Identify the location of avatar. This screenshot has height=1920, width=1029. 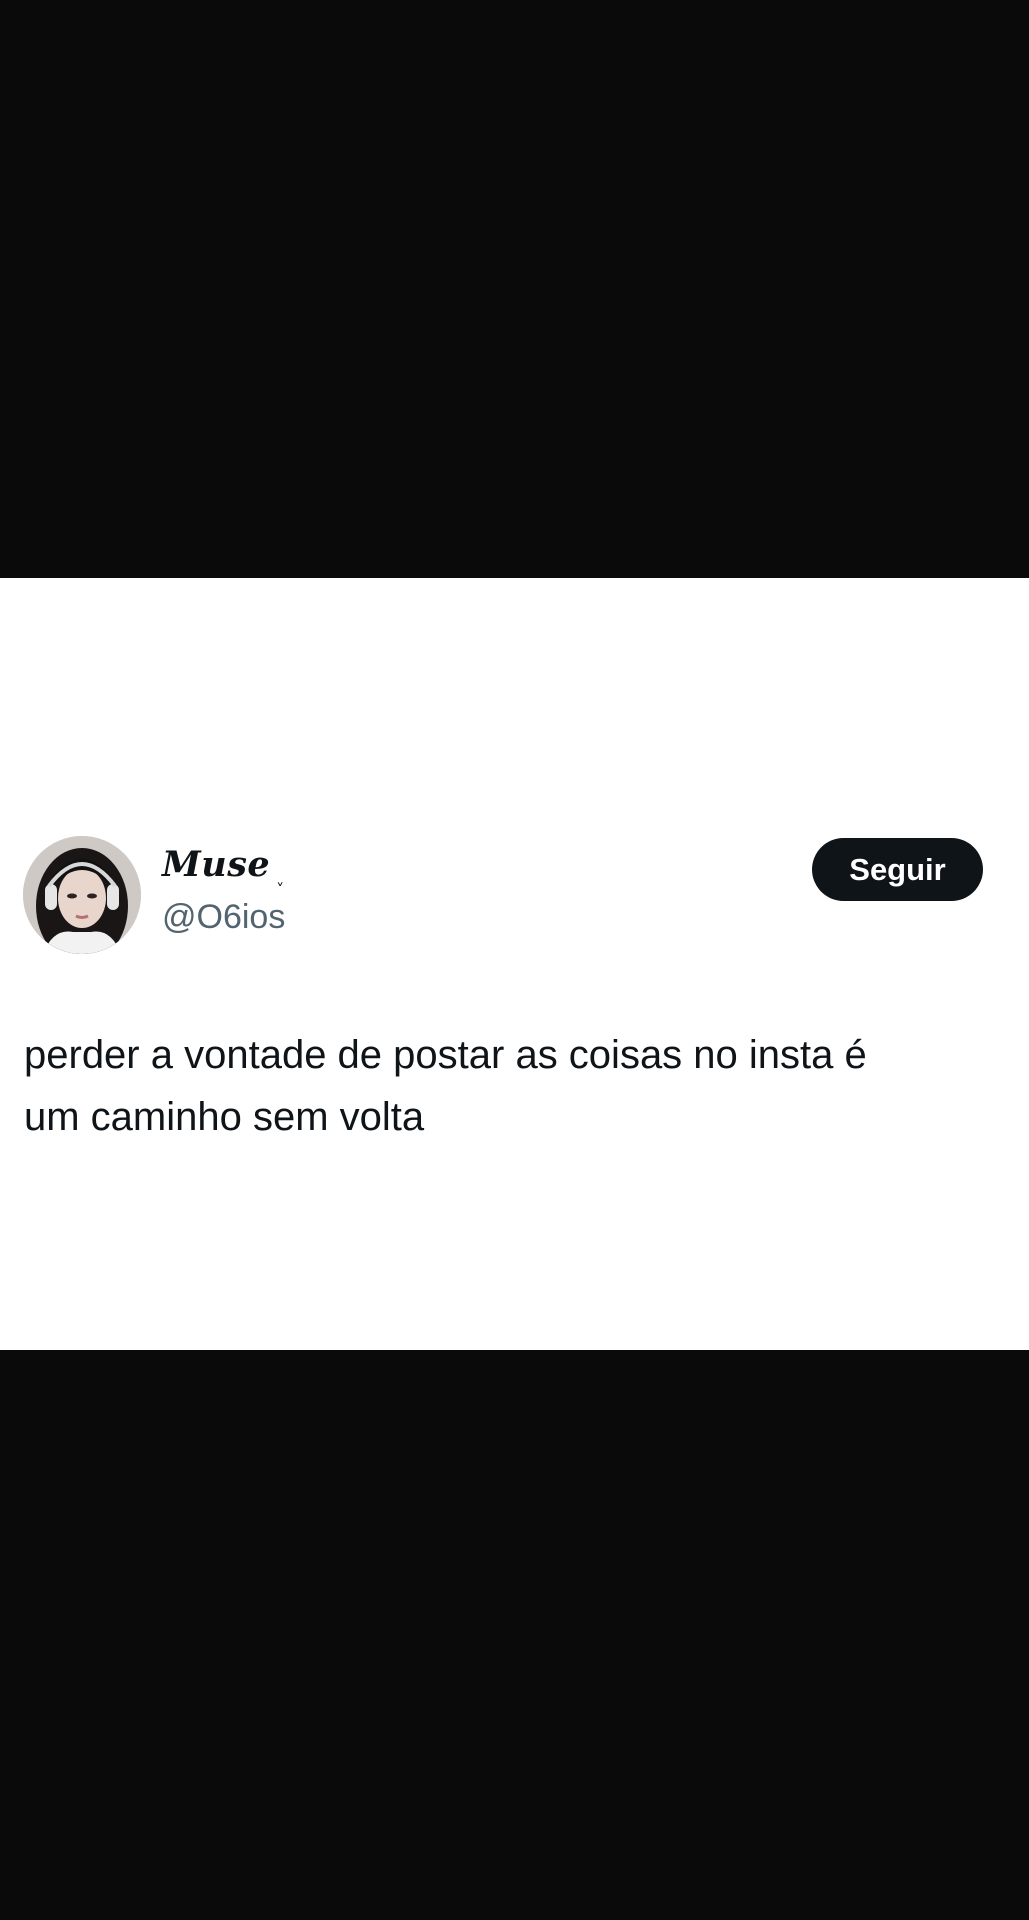
(82, 895).